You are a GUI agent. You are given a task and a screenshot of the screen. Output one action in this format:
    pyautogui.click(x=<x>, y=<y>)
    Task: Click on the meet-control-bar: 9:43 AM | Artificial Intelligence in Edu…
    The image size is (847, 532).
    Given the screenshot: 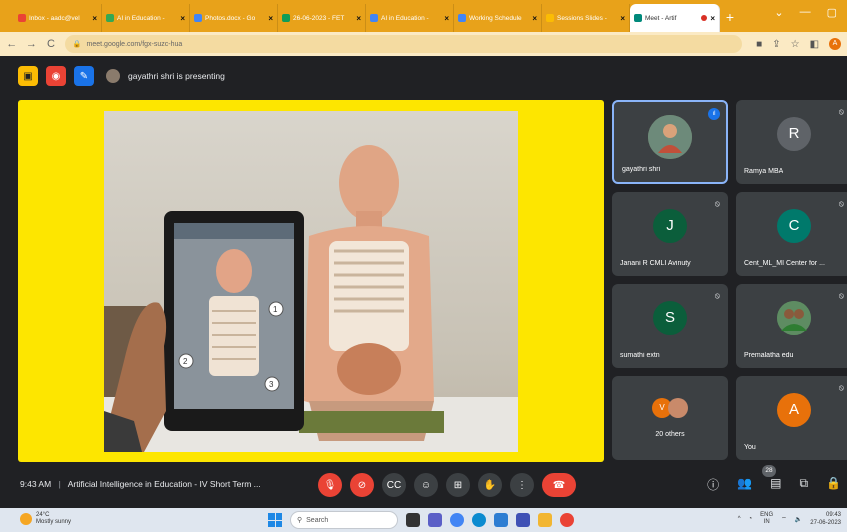 What is the action you would take?
    pyautogui.click(x=423, y=485)
    